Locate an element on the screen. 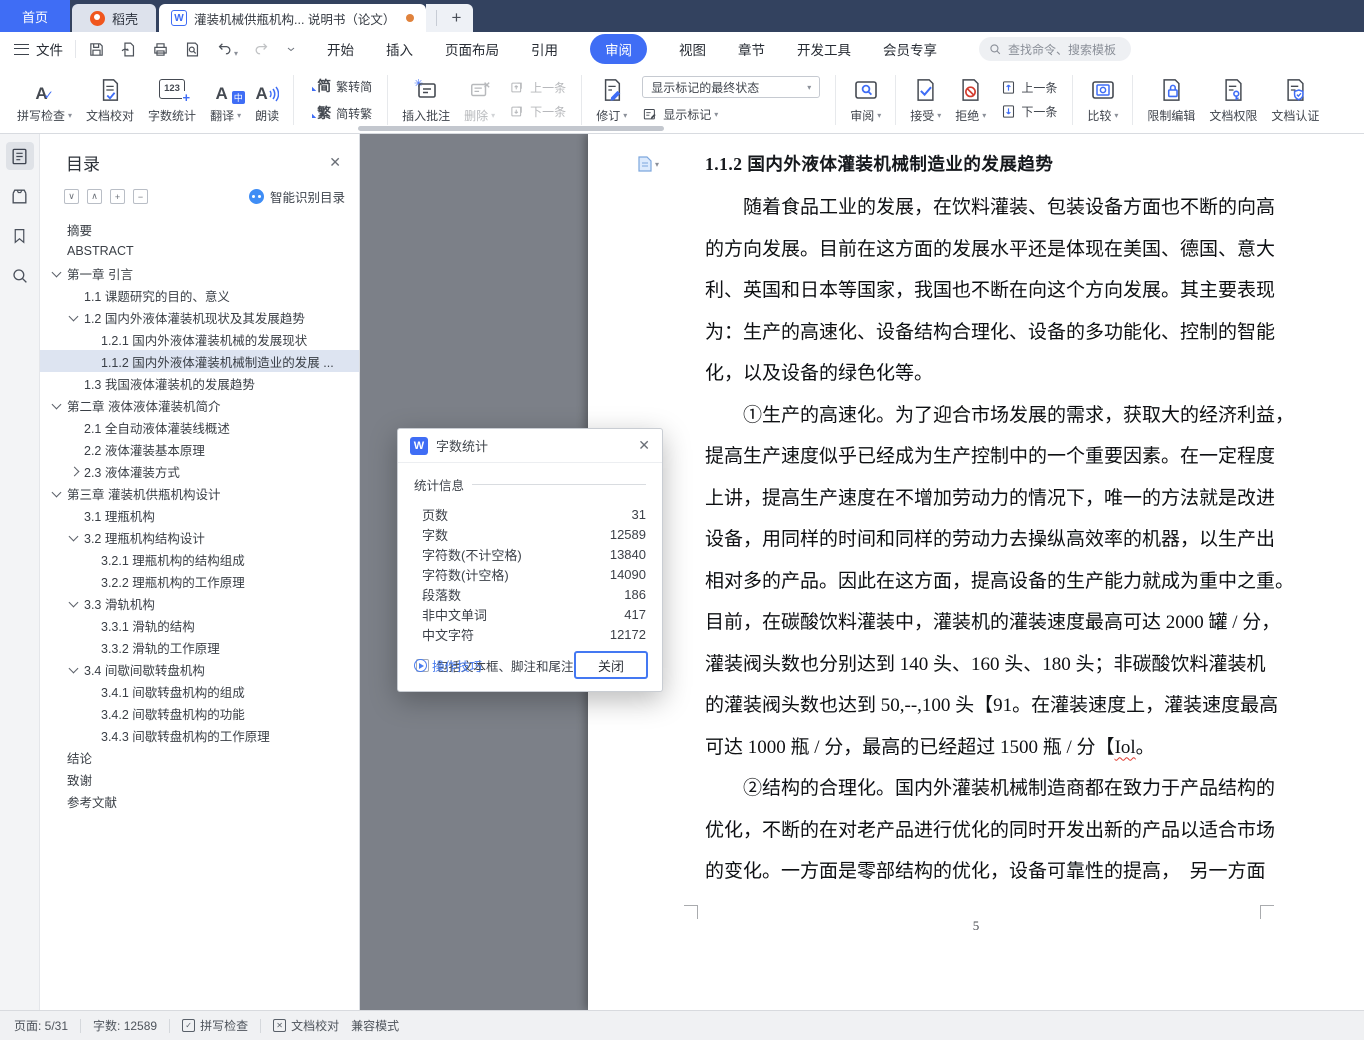 Image resolution: width=1364 pixels, height=1040 pixels. menu-tab-8: 会员专享 is located at coordinates (910, 49).